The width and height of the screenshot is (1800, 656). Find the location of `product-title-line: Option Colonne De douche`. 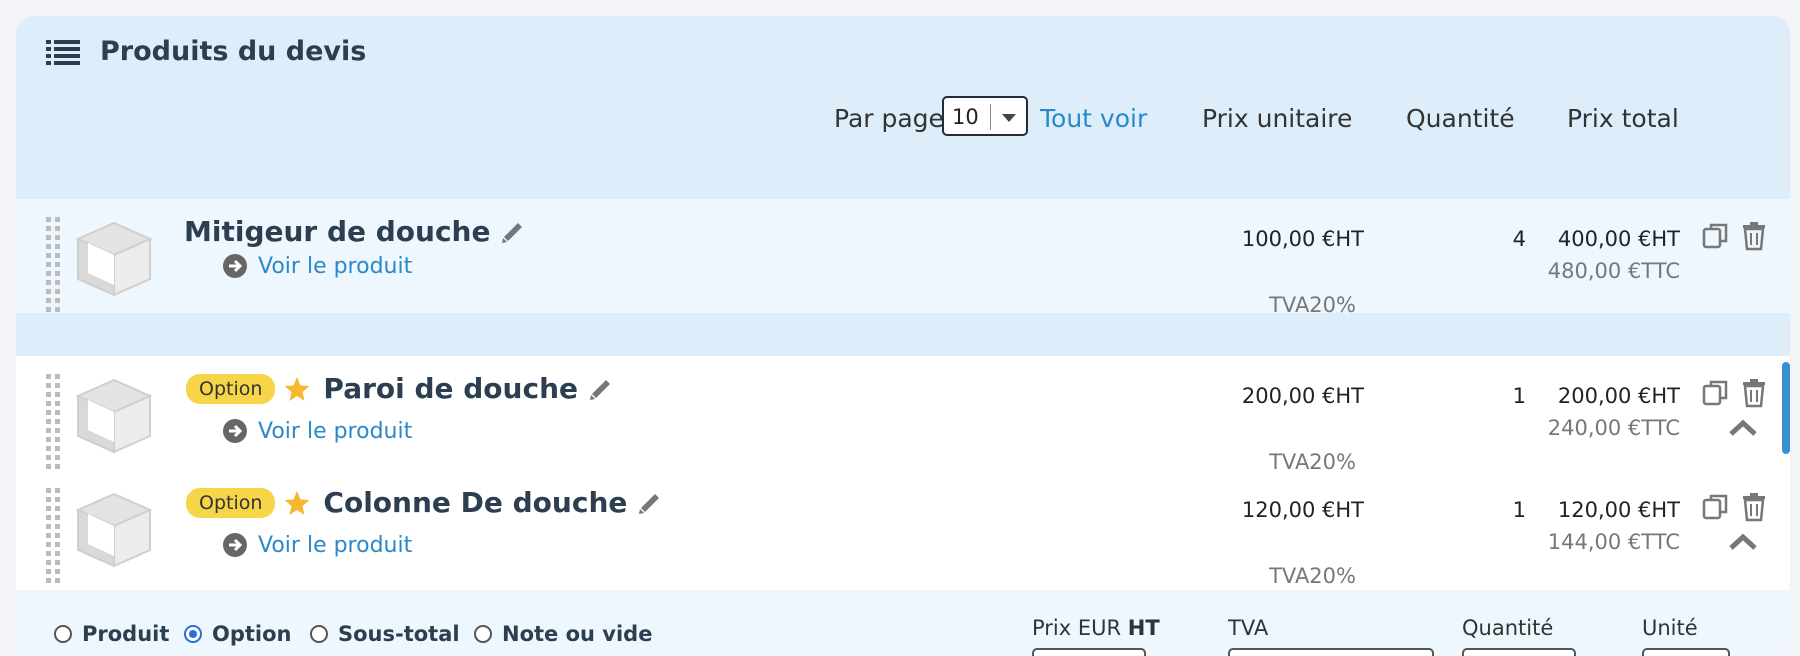

product-title-line: Option Colonne De douche is located at coordinates (424, 502).